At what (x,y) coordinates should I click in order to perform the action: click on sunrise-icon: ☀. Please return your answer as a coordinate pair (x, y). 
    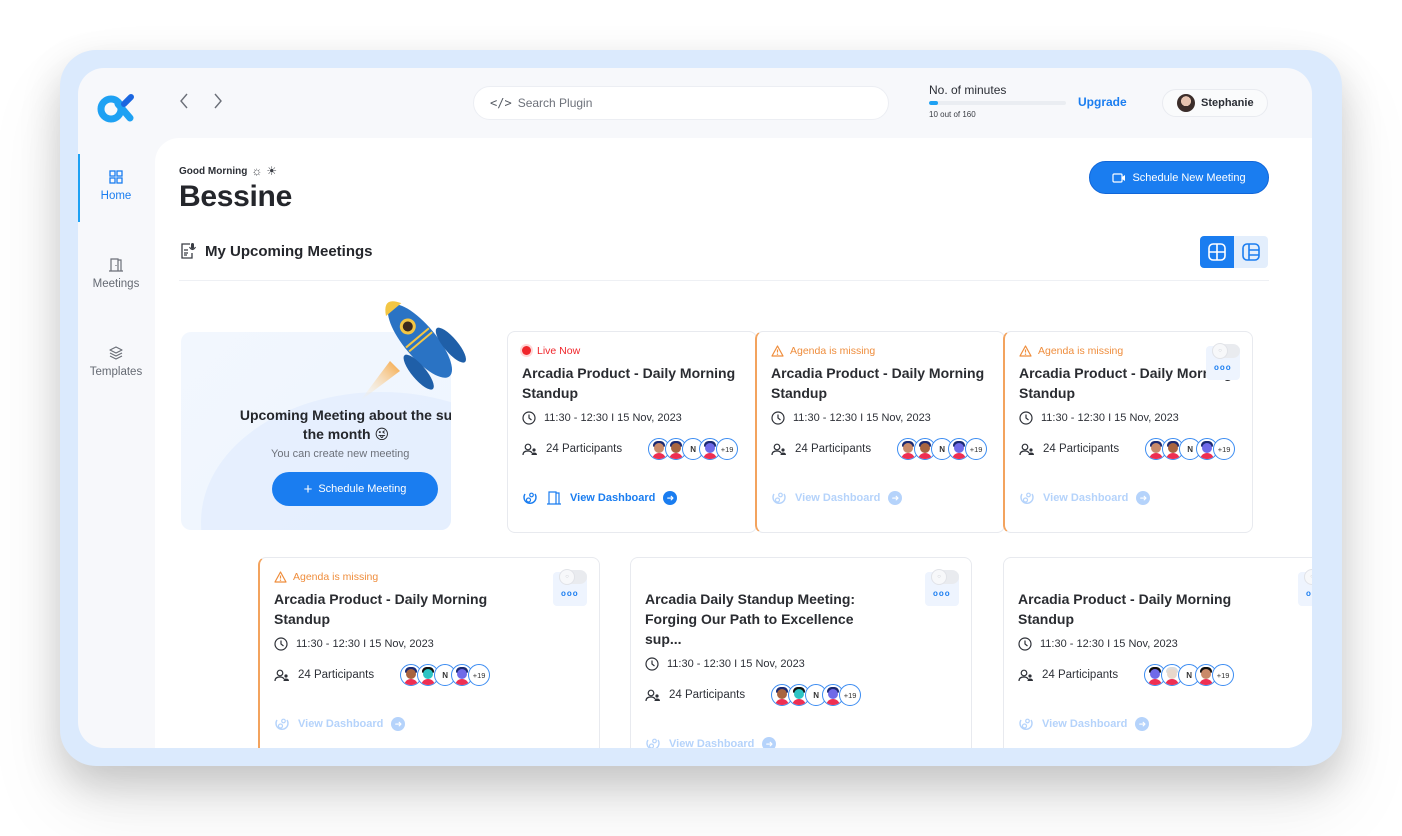
    Looking at the image, I should click on (272, 171).